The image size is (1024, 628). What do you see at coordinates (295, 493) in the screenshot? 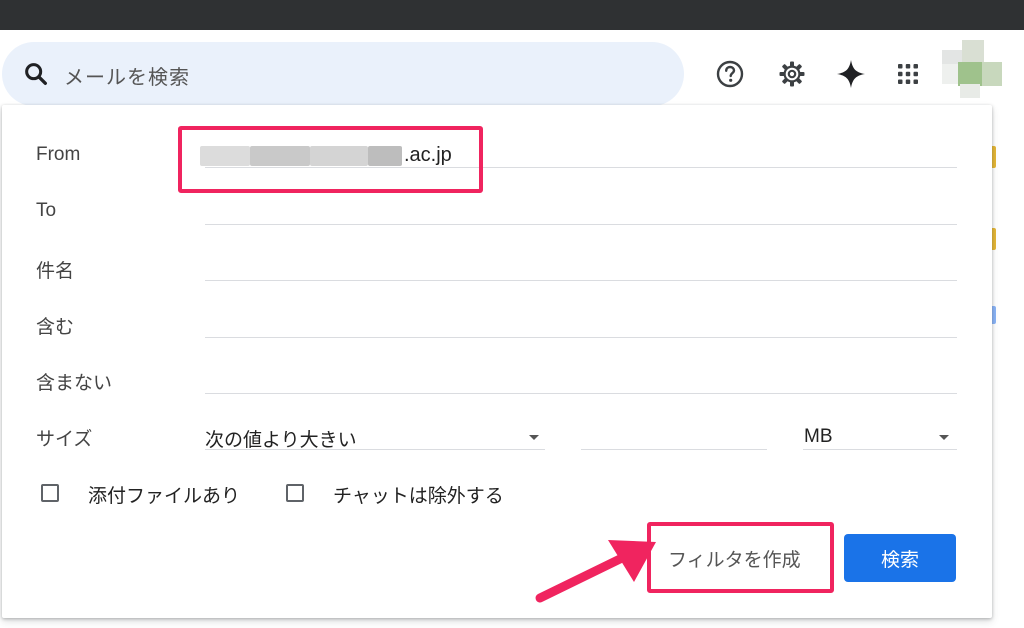
I see `exclude-chats-checkbox` at bounding box center [295, 493].